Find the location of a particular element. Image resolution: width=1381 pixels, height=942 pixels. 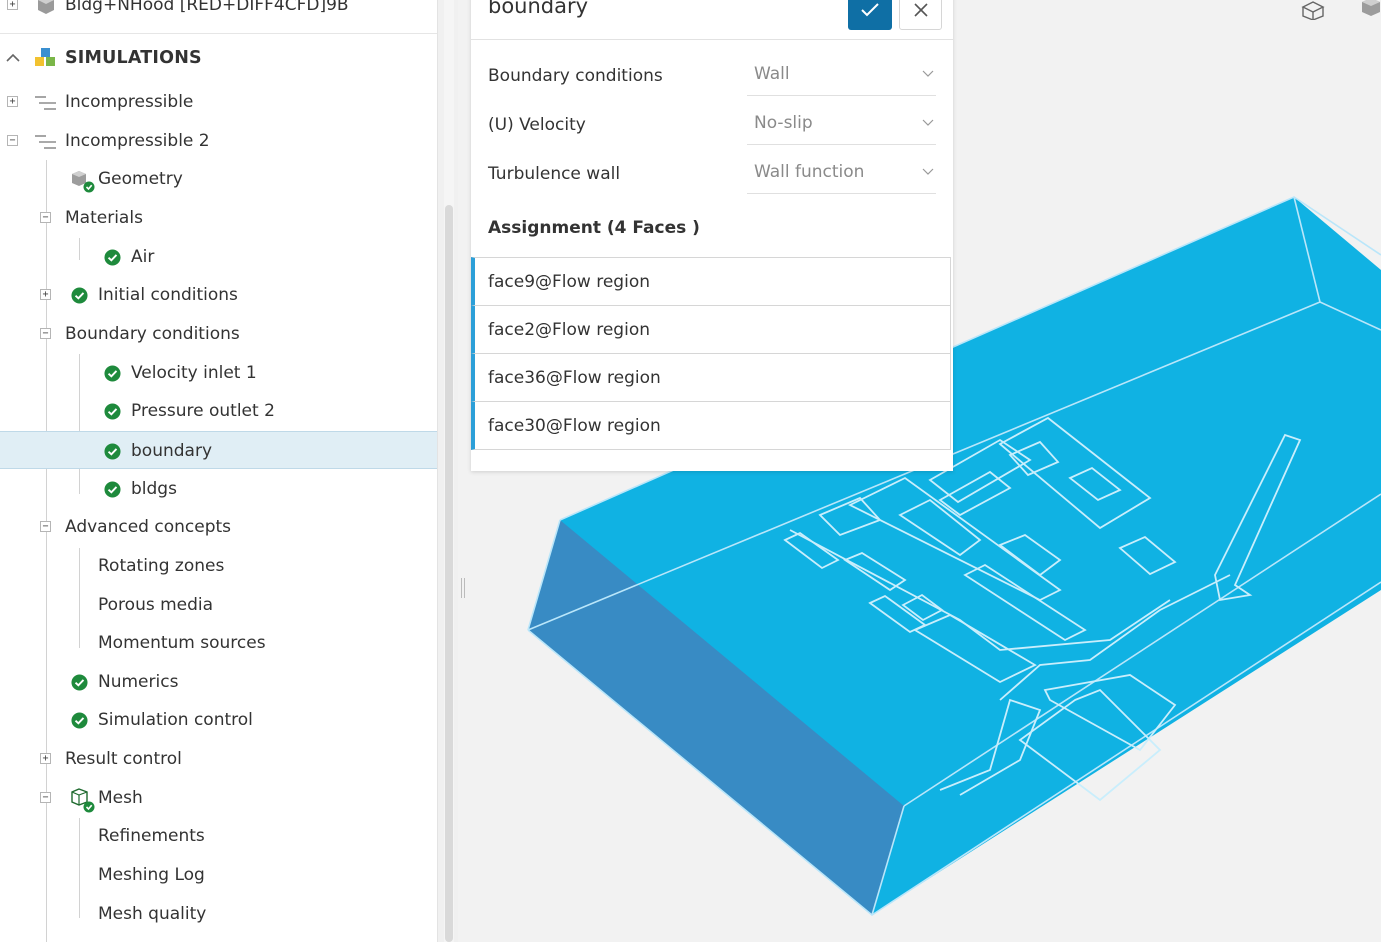

tree-item-label: Simulation control is located at coordinates (175, 720).